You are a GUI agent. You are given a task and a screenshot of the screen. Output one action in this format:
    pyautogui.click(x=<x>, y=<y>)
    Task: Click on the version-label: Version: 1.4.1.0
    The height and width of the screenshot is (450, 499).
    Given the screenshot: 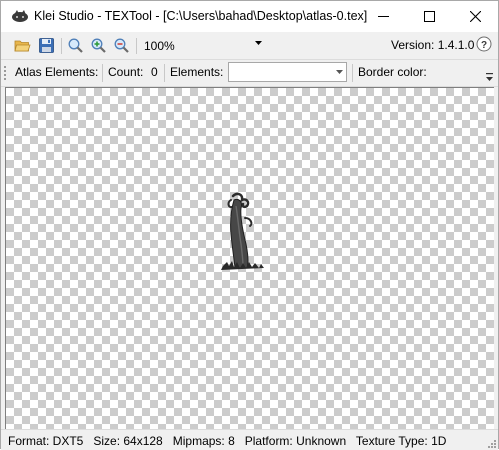 What is the action you would take?
    pyautogui.click(x=433, y=45)
    